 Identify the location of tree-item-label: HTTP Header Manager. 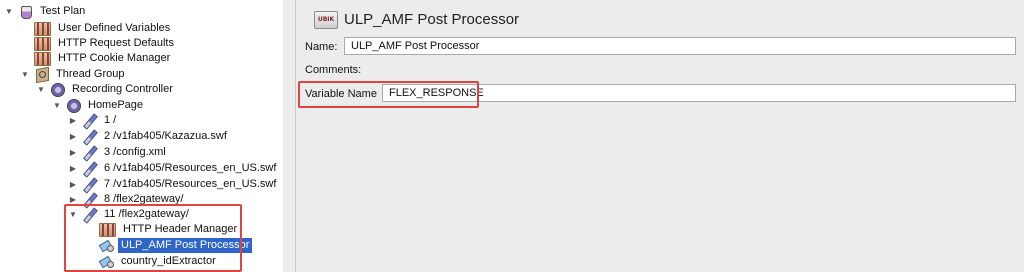
(180, 229).